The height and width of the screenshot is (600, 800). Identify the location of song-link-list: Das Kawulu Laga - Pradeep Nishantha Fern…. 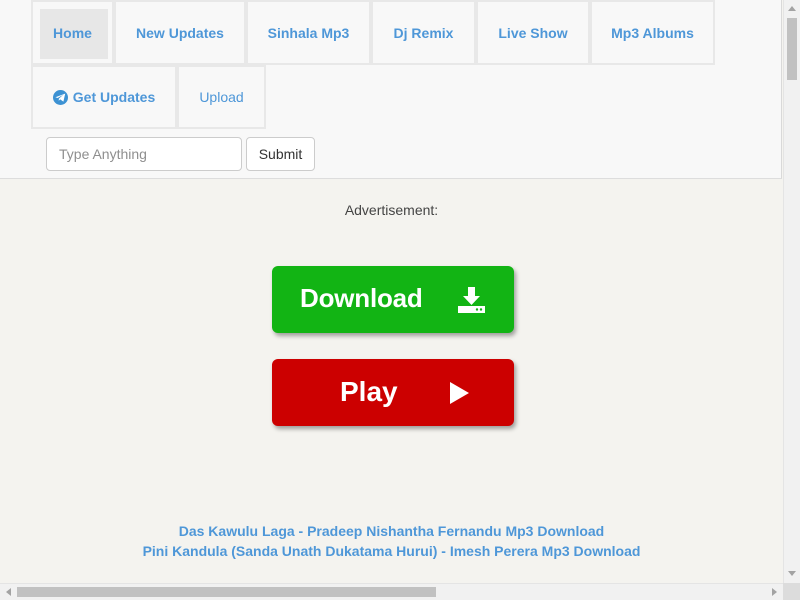
(391, 541).